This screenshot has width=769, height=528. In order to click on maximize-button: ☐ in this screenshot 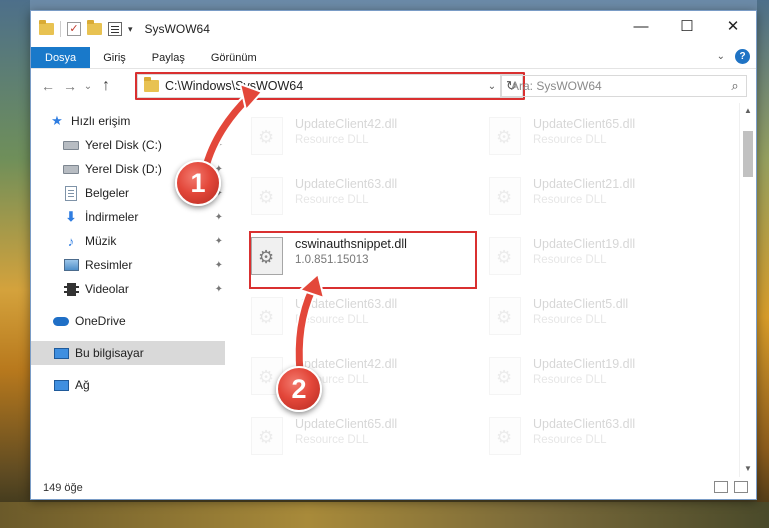, I will do `click(687, 26)`.